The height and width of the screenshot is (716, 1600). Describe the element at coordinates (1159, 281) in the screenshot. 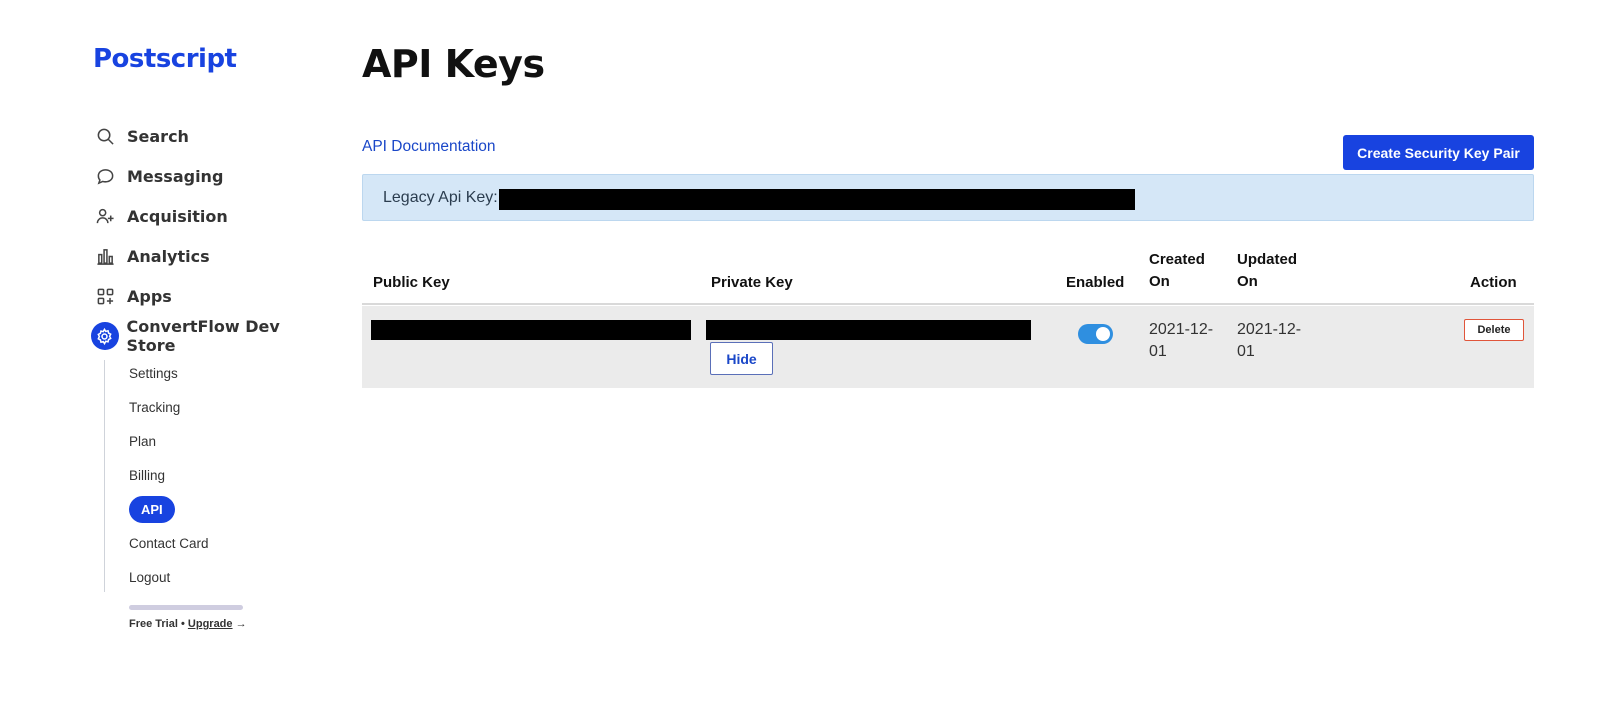

I see `column-header-created-line2: On` at that location.